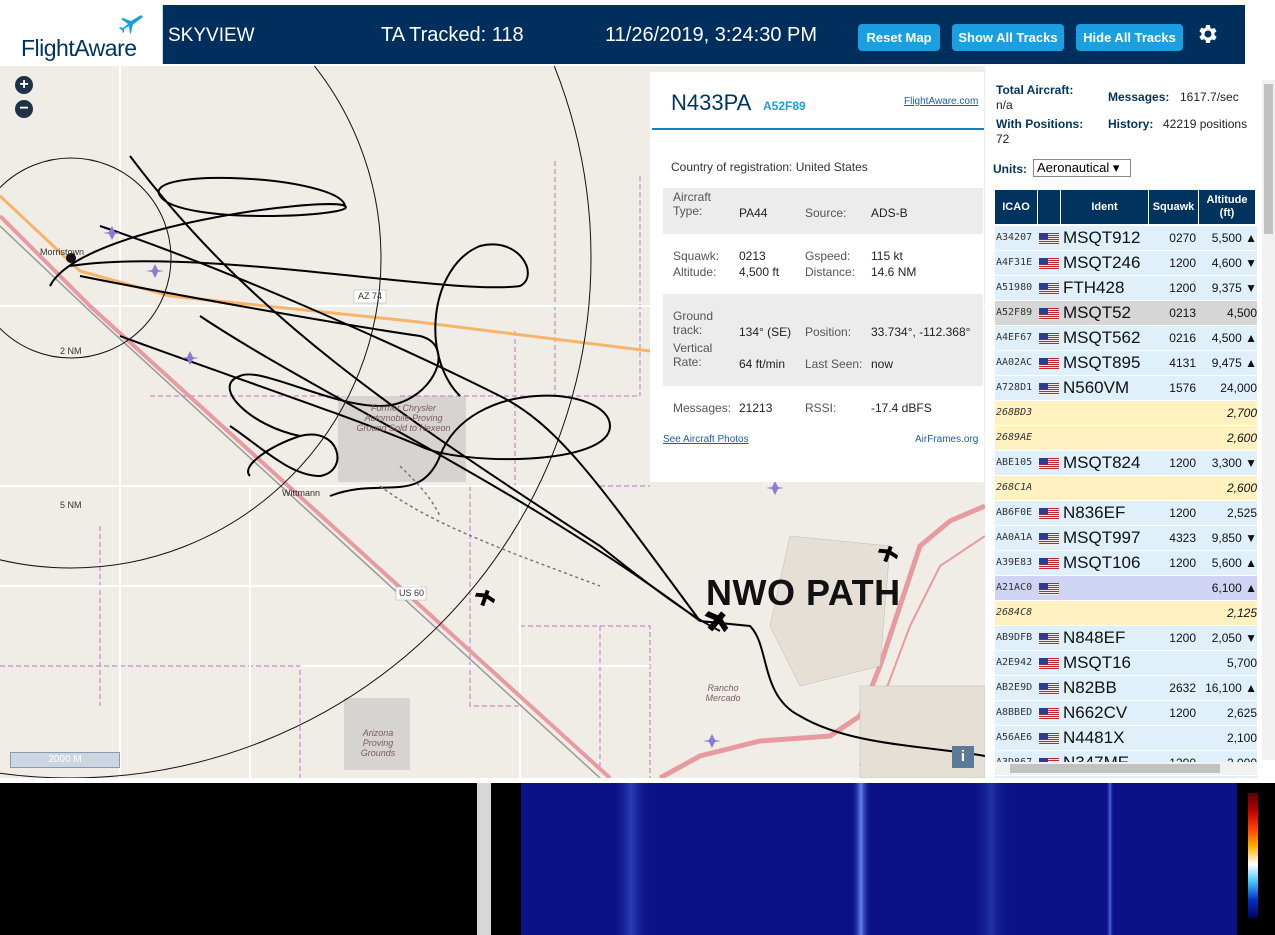 This screenshot has height=935, width=1275. What do you see at coordinates (1014, 437) in the screenshot?
I see `icao-cell: 2689AE` at bounding box center [1014, 437].